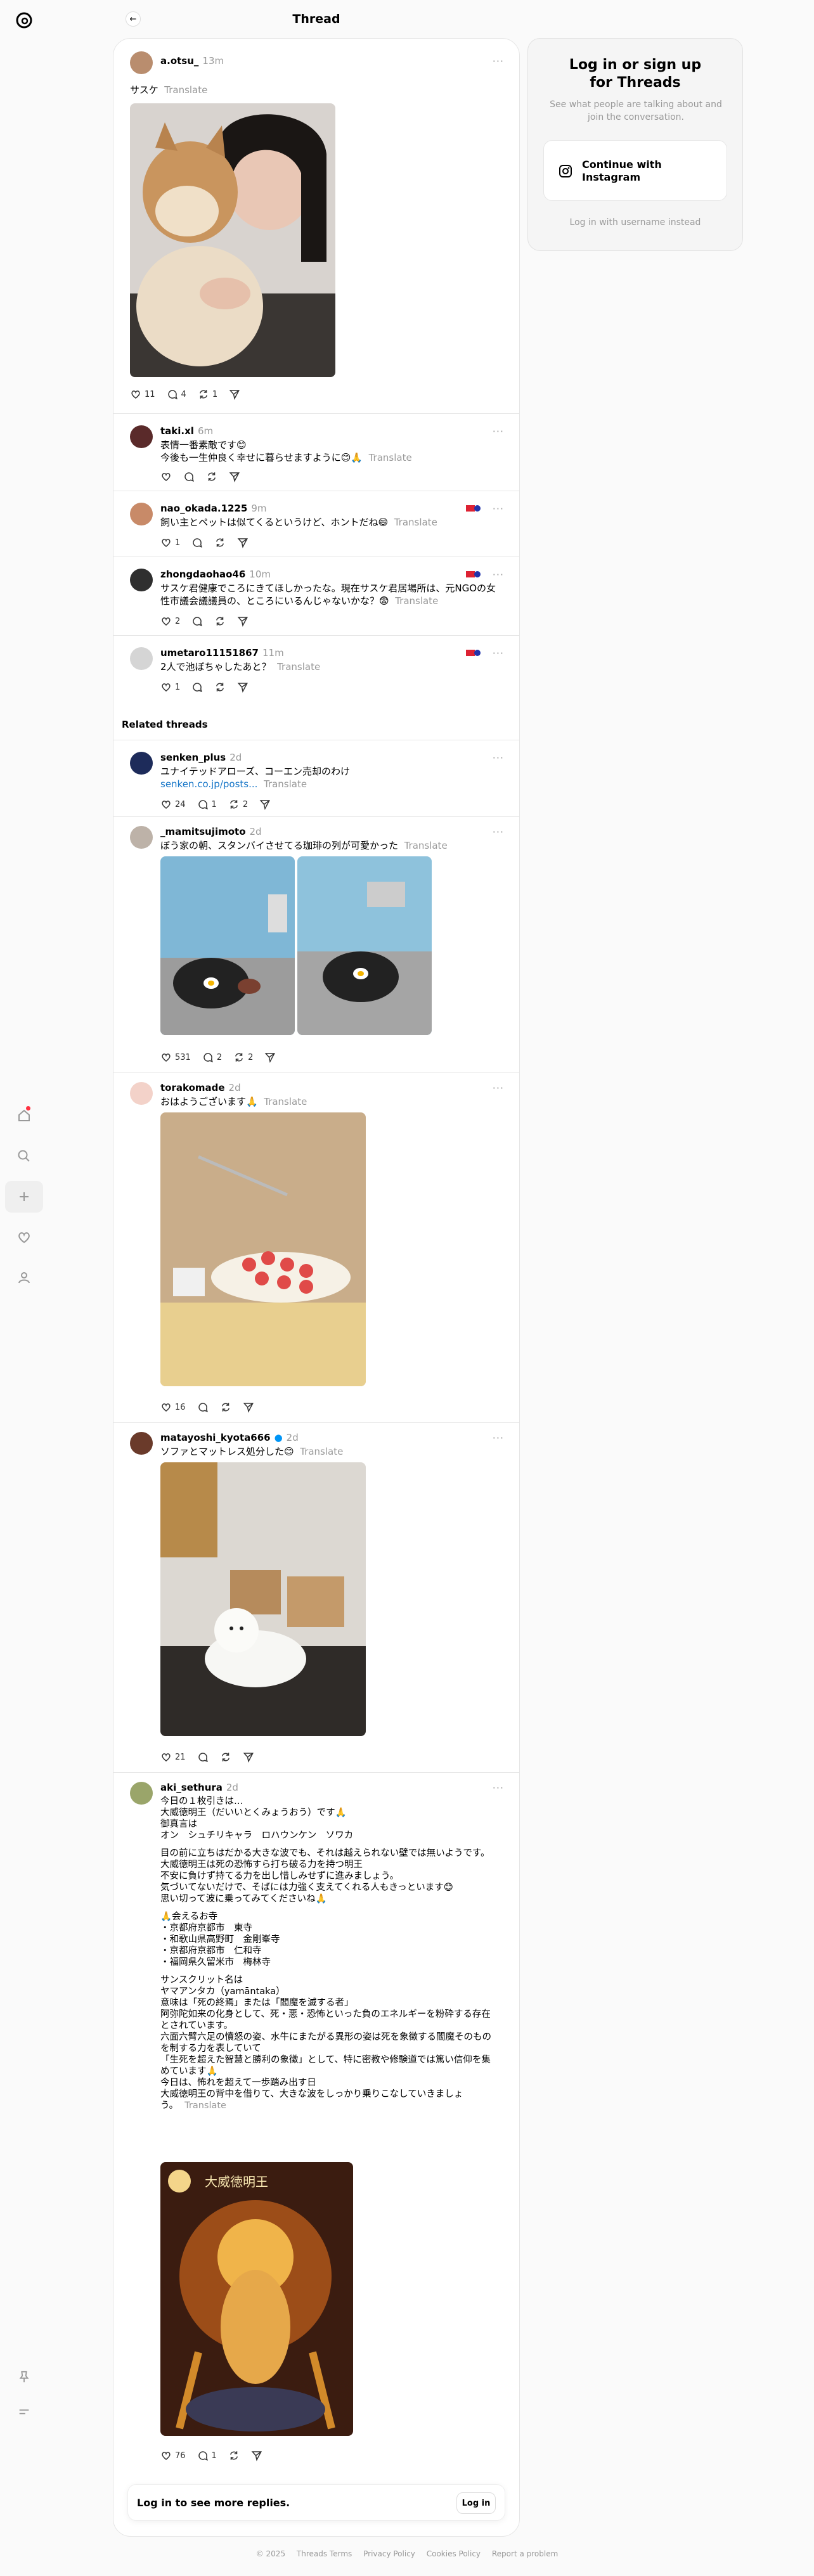  Describe the element at coordinates (209, 653) in the screenshot. I see `username: umetaro11151867` at that location.